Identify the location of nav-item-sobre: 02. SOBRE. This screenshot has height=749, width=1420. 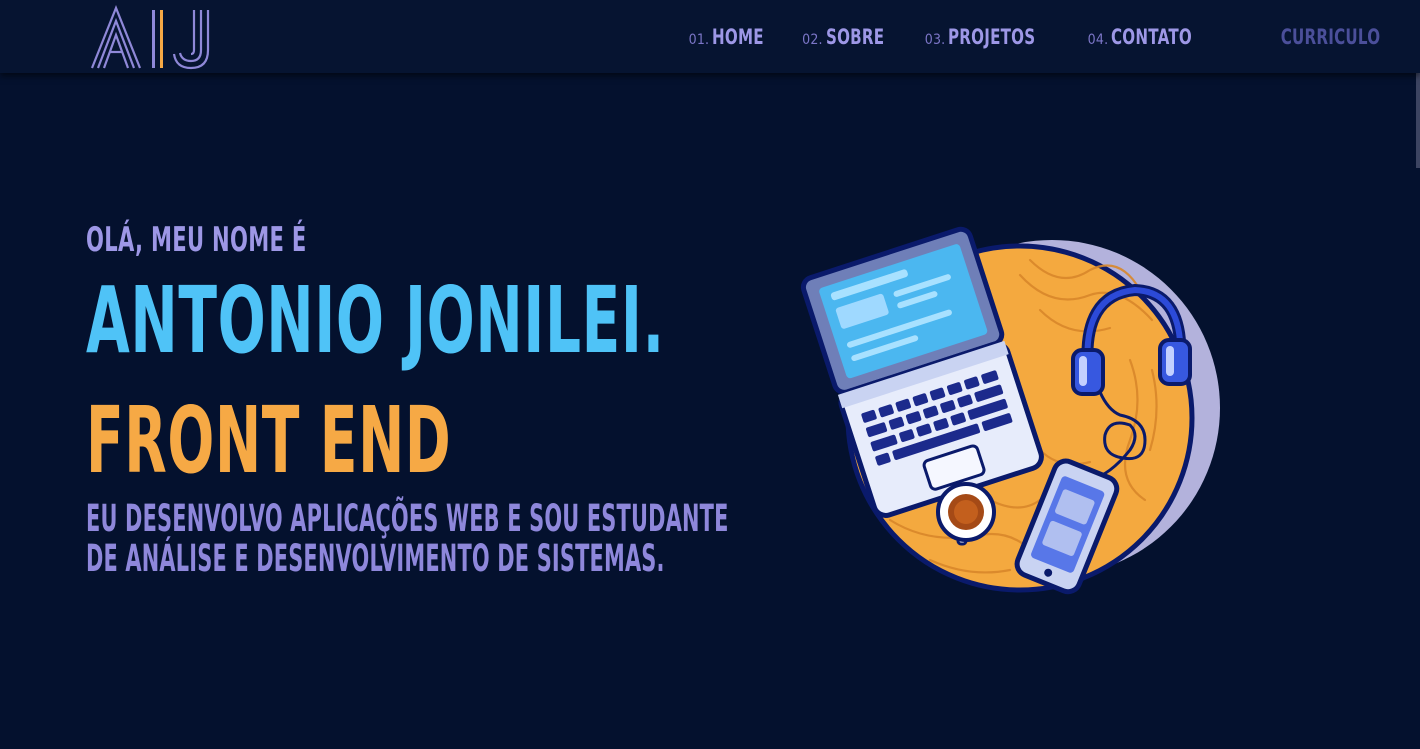
(843, 37).